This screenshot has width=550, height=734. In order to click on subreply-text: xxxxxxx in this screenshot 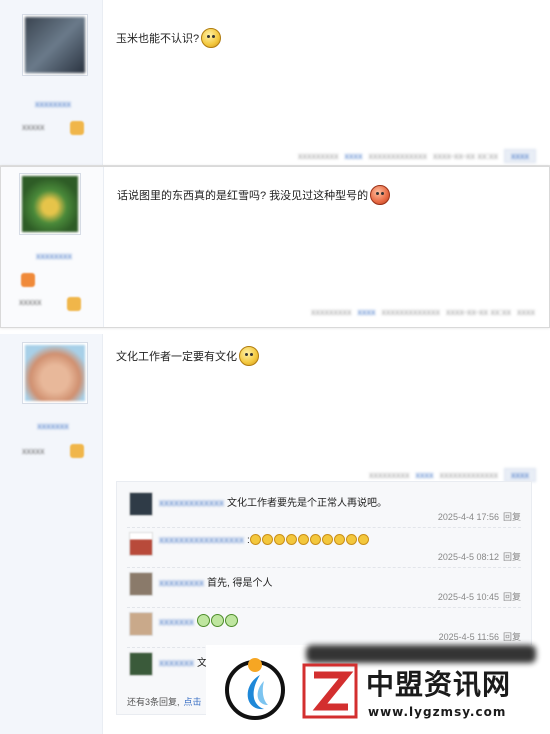, I will do `click(199, 621)`.